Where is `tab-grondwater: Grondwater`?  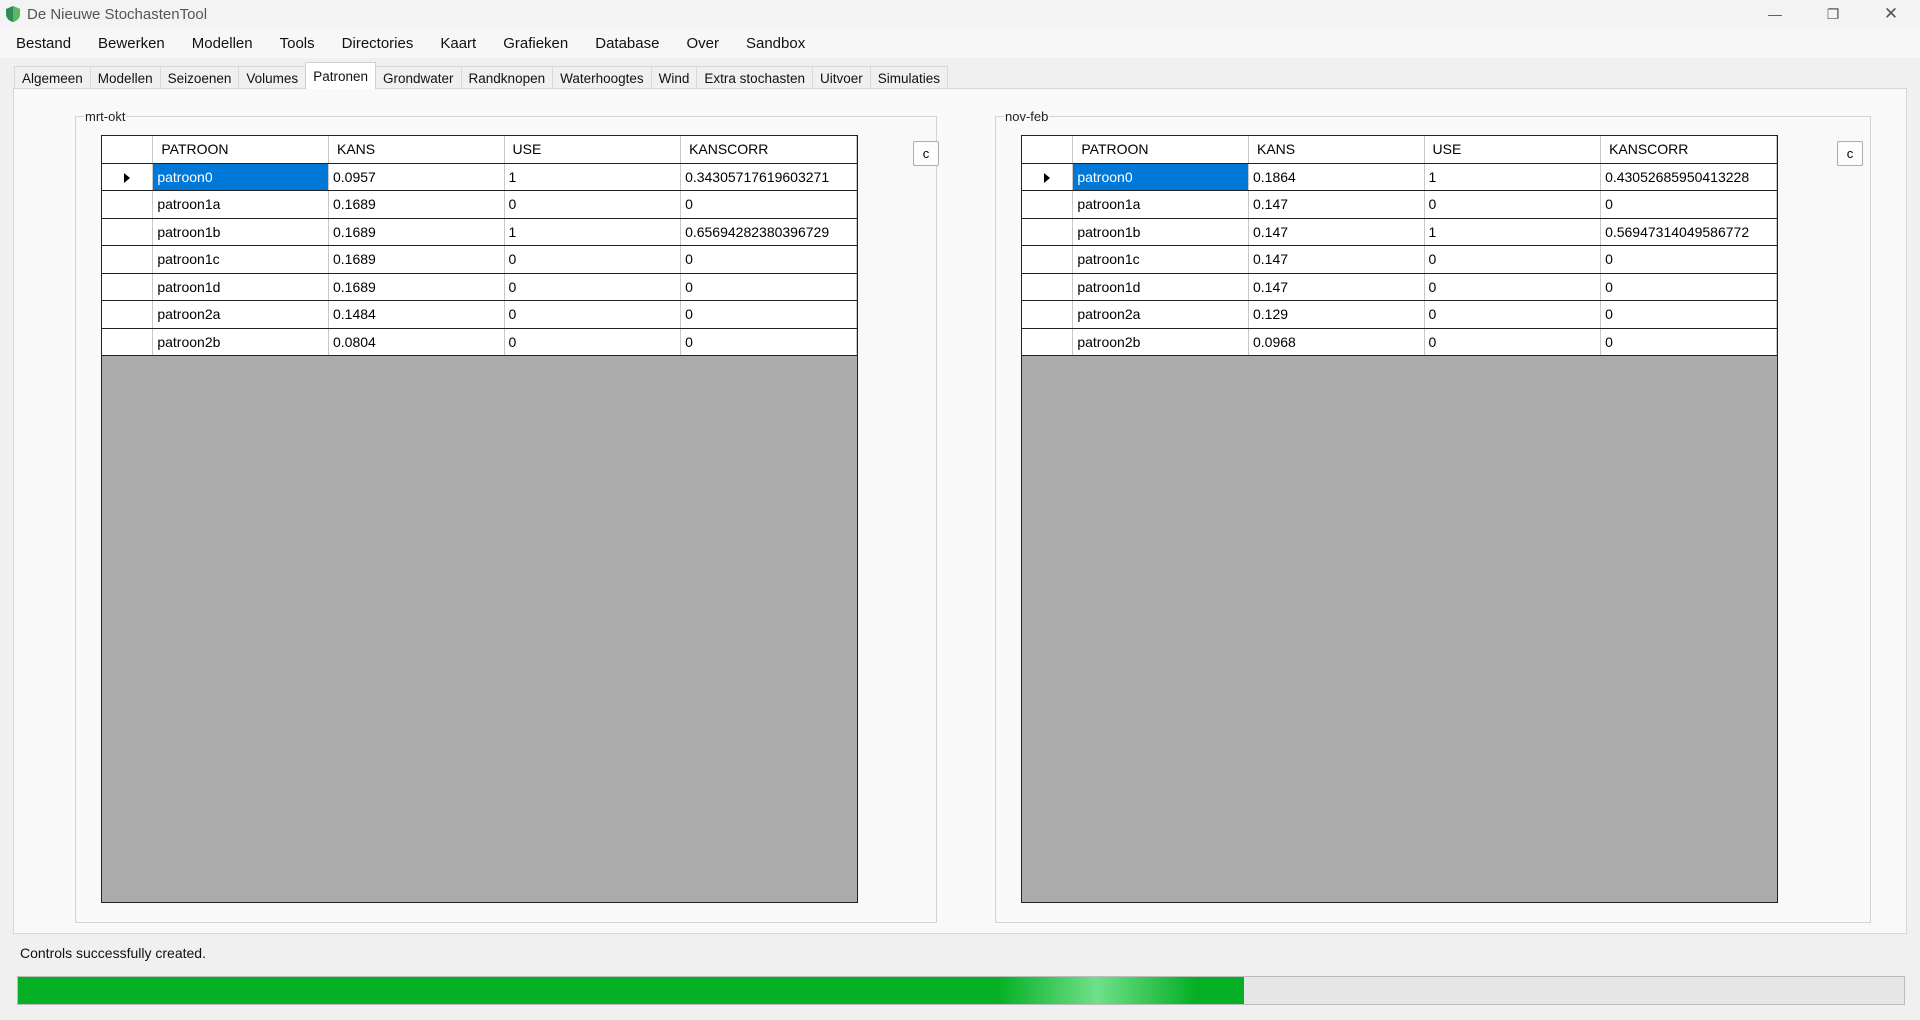 tab-grondwater: Grondwater is located at coordinates (418, 77).